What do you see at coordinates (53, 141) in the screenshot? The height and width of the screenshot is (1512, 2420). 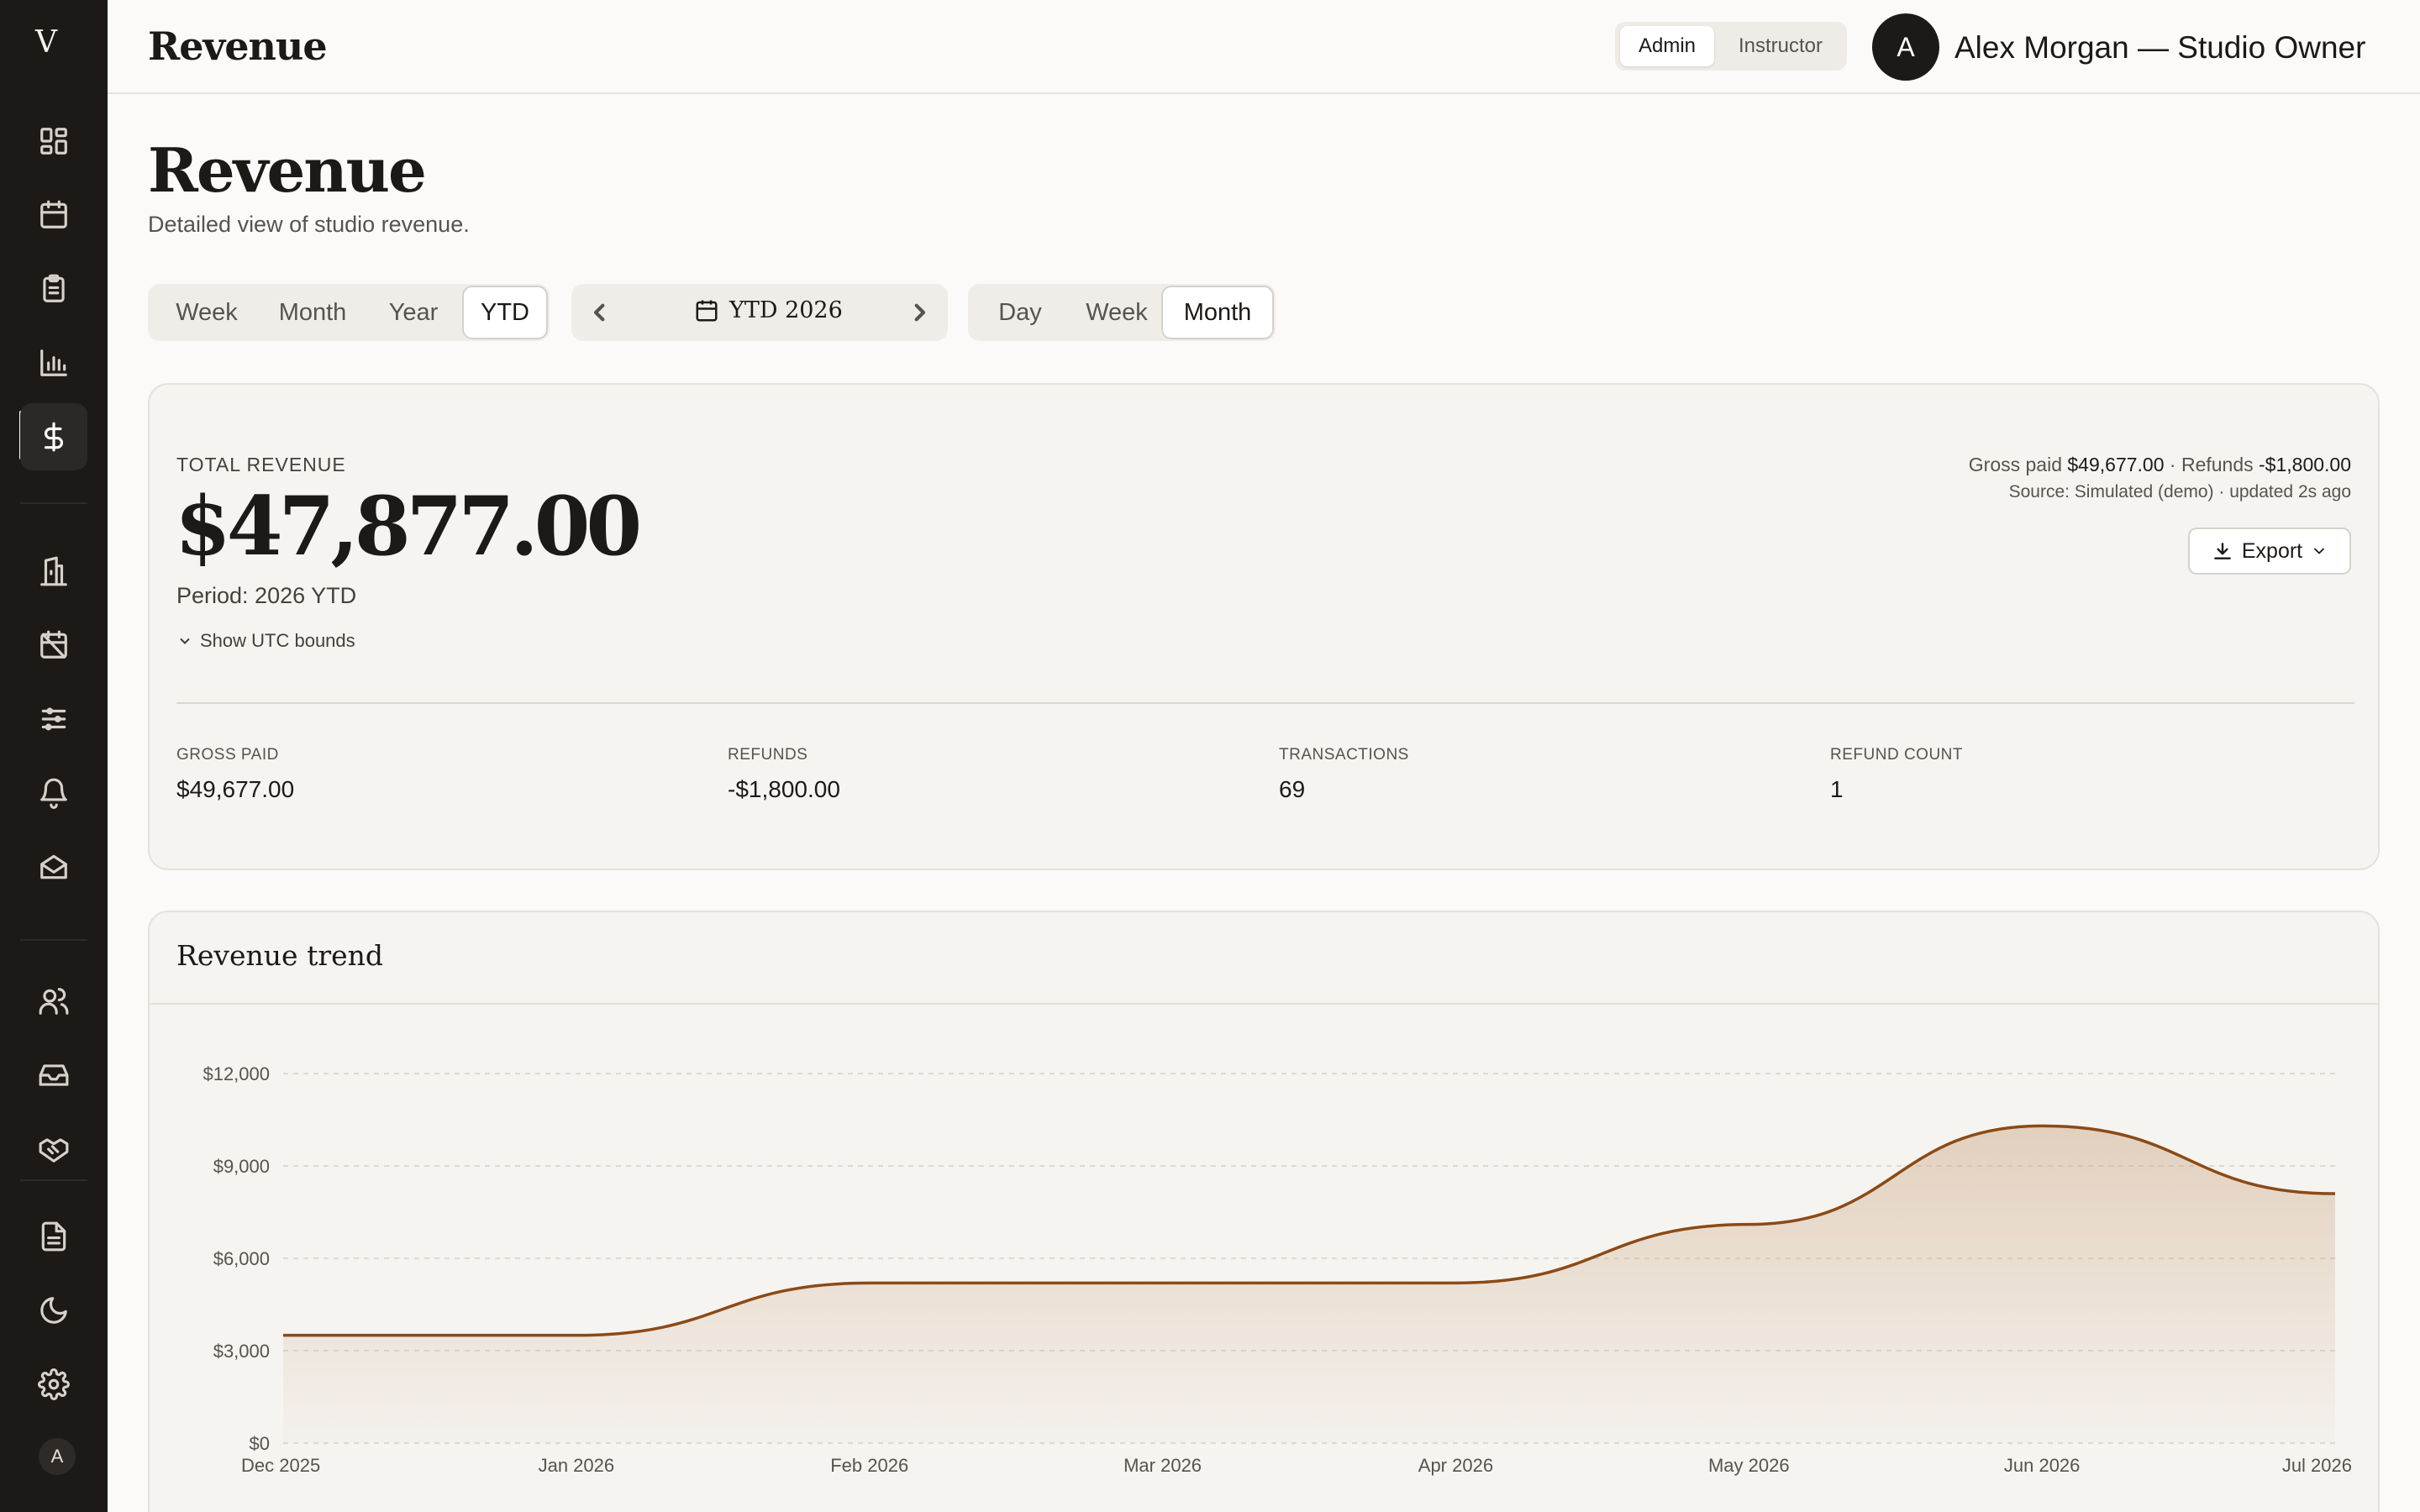 I see `dashboard-icon` at bounding box center [53, 141].